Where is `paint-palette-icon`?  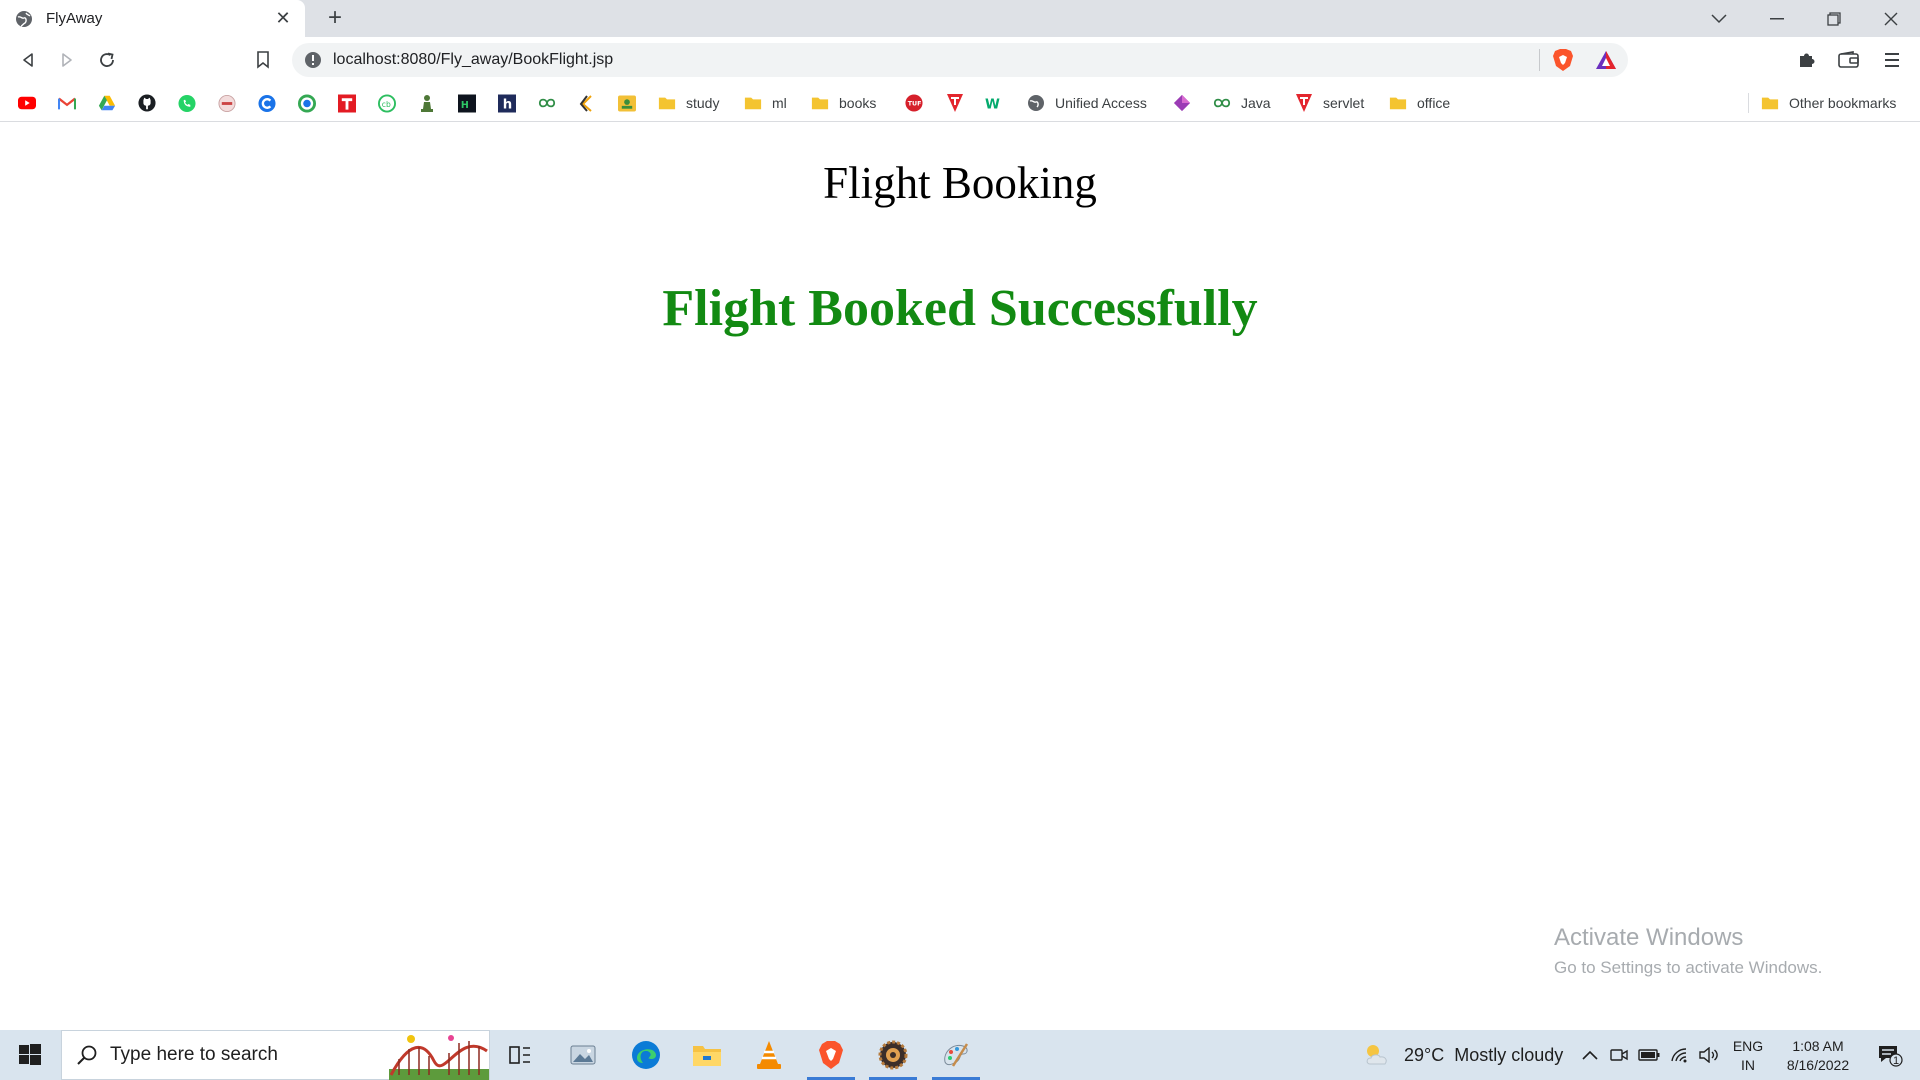 paint-palette-icon is located at coordinates (956, 1055).